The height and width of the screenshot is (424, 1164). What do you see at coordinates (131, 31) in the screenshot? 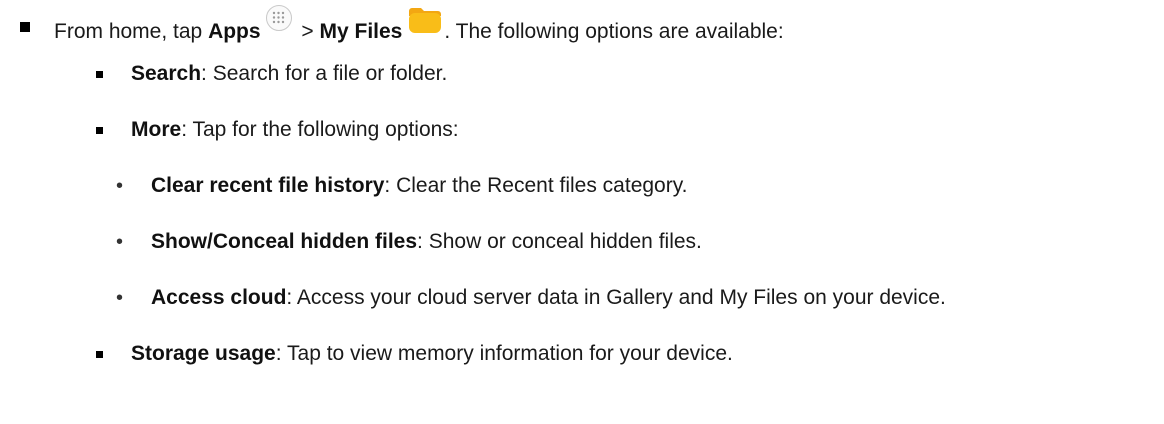
I see `intro-prefix: From home, tap` at bounding box center [131, 31].